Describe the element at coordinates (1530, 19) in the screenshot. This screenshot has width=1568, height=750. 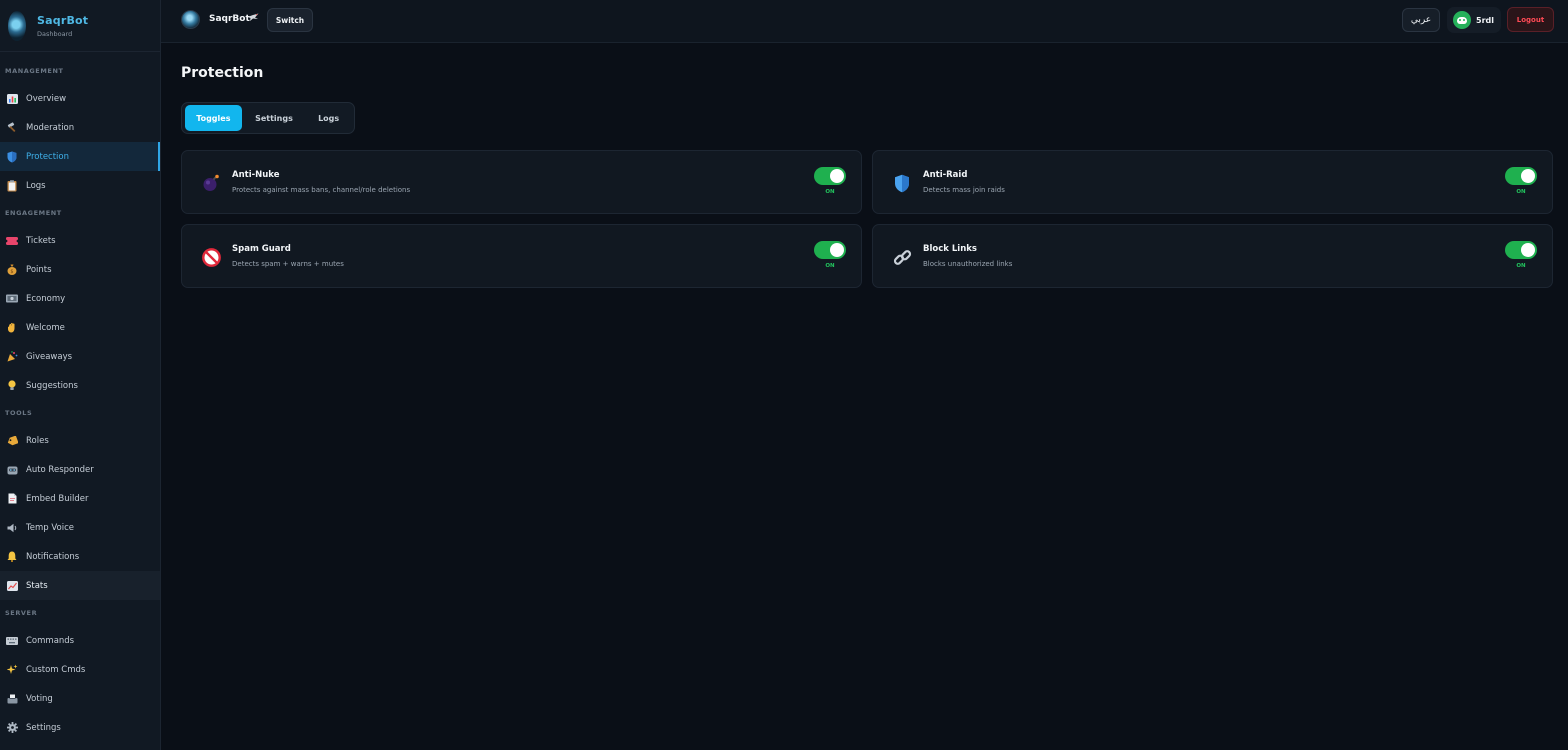
I see `logout-button: Logout` at that location.